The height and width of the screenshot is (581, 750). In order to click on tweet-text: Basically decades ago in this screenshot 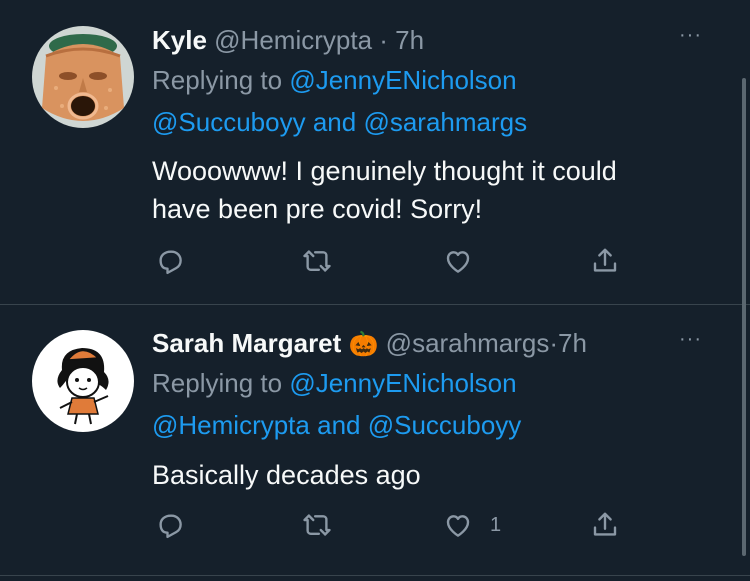, I will do `click(286, 475)`.